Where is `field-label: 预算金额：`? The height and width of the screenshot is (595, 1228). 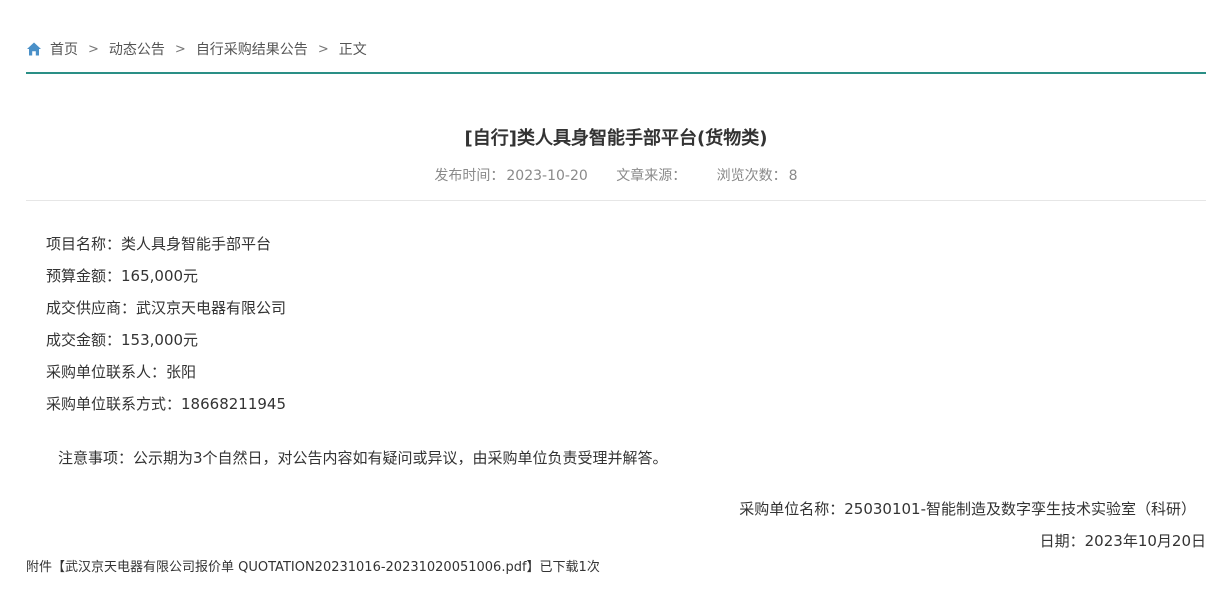
field-label: 预算金额： is located at coordinates (84, 276).